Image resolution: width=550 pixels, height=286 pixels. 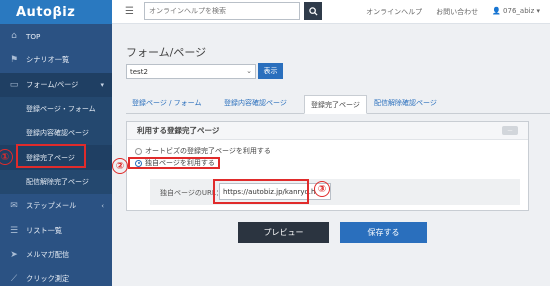 I want to click on preview-button: プレビュー, so click(x=283, y=232).